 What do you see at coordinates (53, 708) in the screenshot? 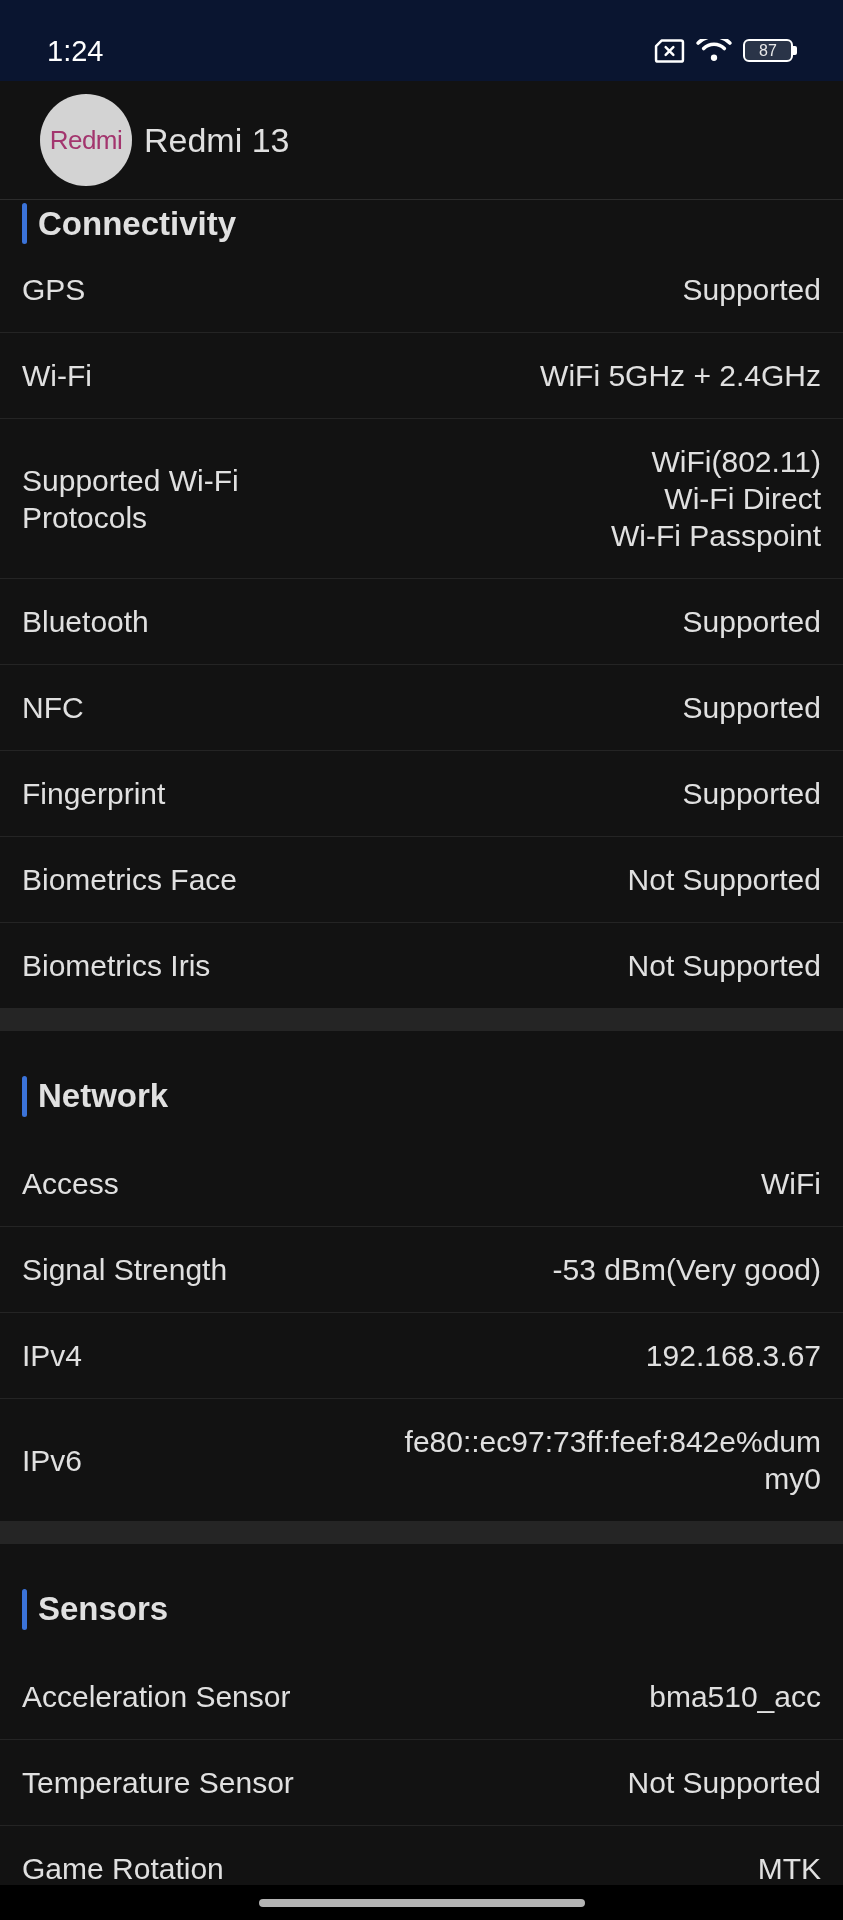
I see `spec-label: NFC` at bounding box center [53, 708].